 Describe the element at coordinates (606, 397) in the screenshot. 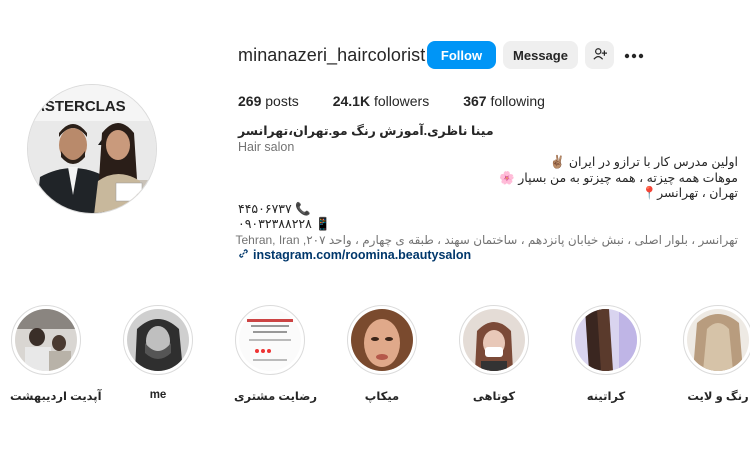

I see `highlight-label: کراتینه` at that location.